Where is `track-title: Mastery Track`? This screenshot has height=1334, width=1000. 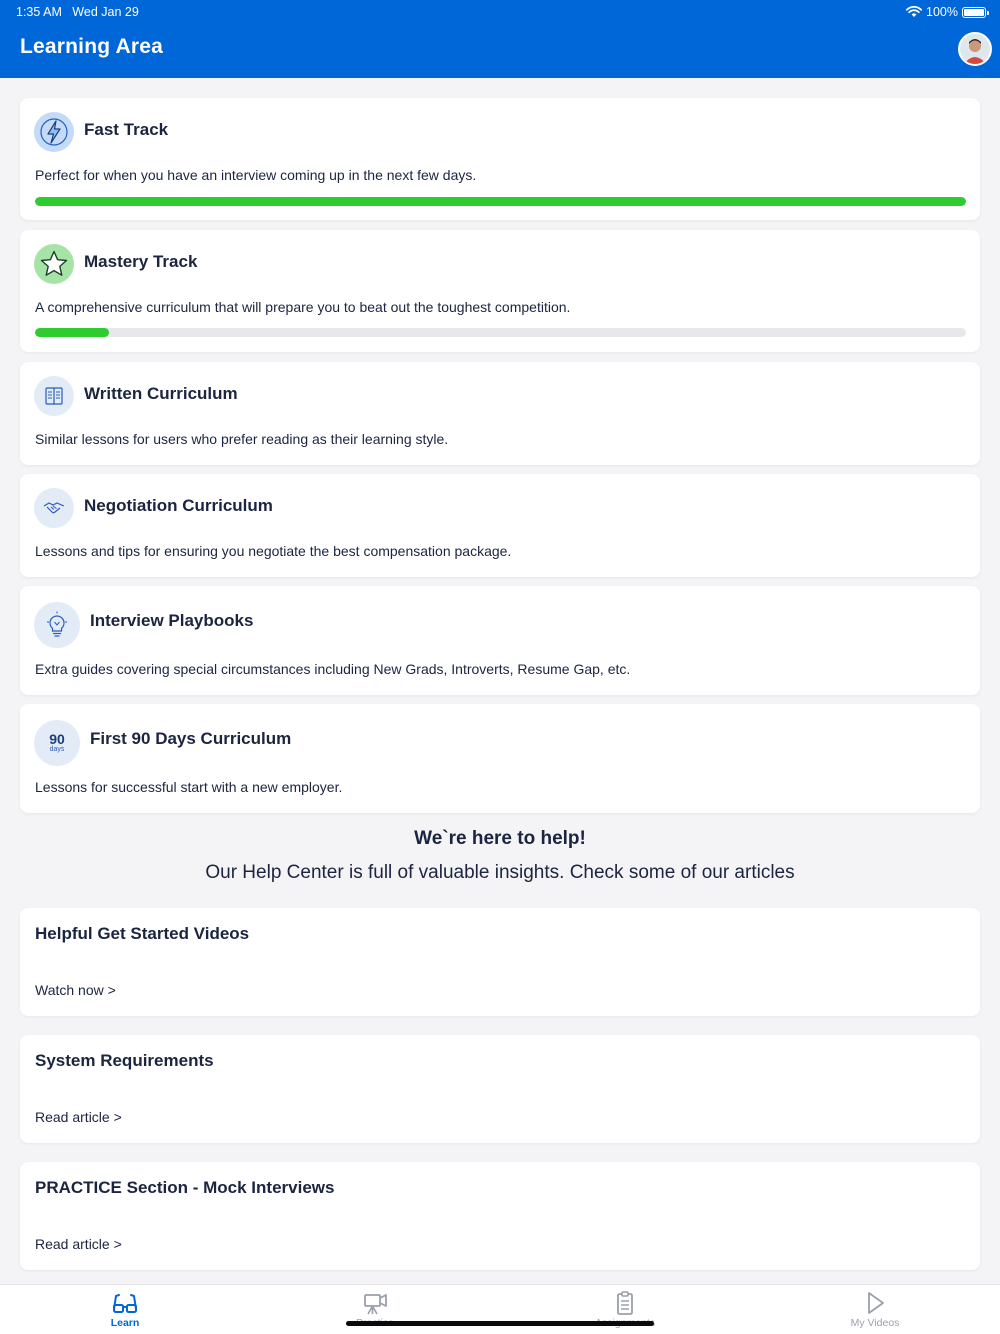 track-title: Mastery Track is located at coordinates (141, 261).